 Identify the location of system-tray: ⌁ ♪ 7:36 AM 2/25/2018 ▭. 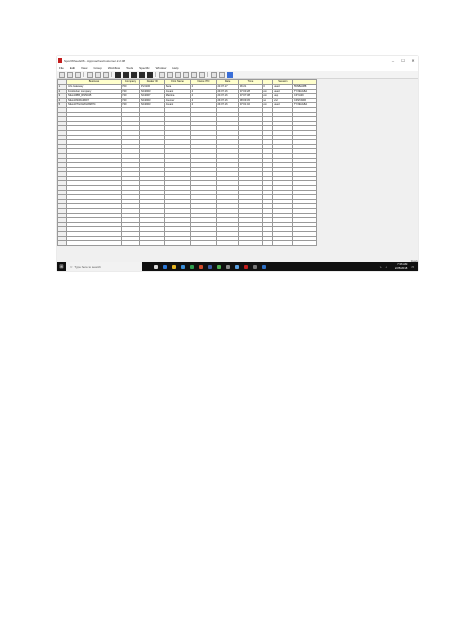
(397, 266).